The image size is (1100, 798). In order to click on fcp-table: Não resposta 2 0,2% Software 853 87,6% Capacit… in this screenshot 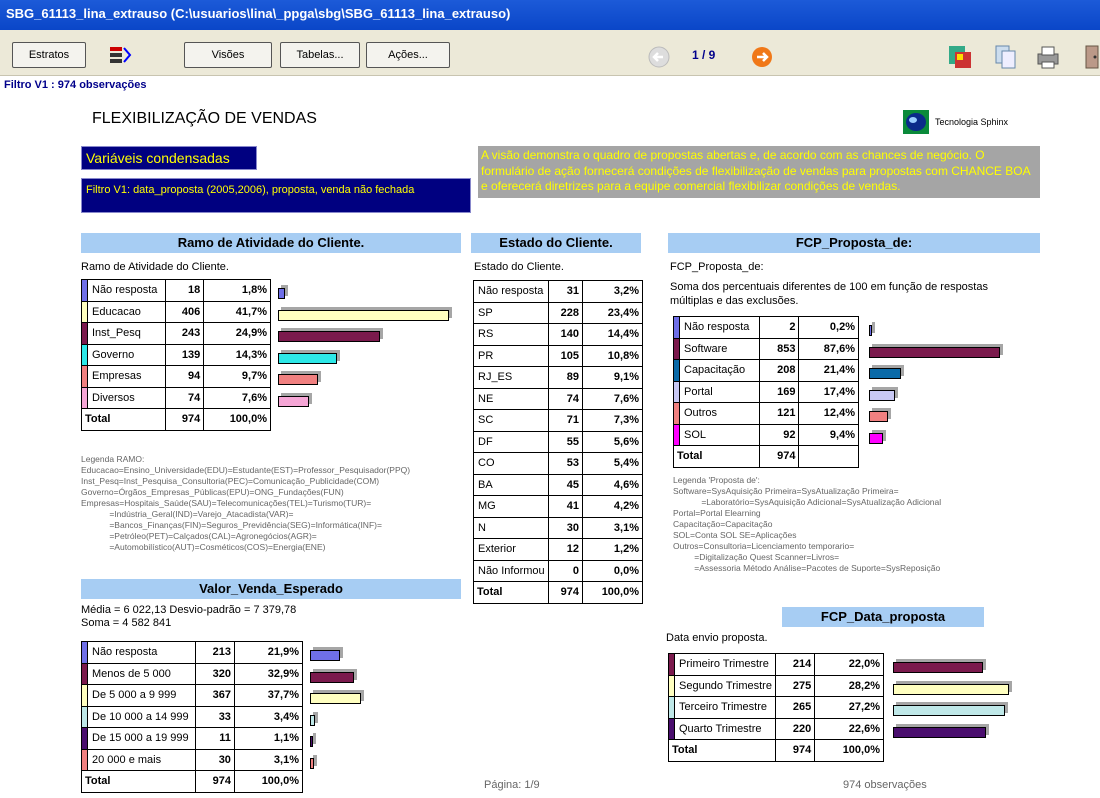, I will do `click(766, 392)`.